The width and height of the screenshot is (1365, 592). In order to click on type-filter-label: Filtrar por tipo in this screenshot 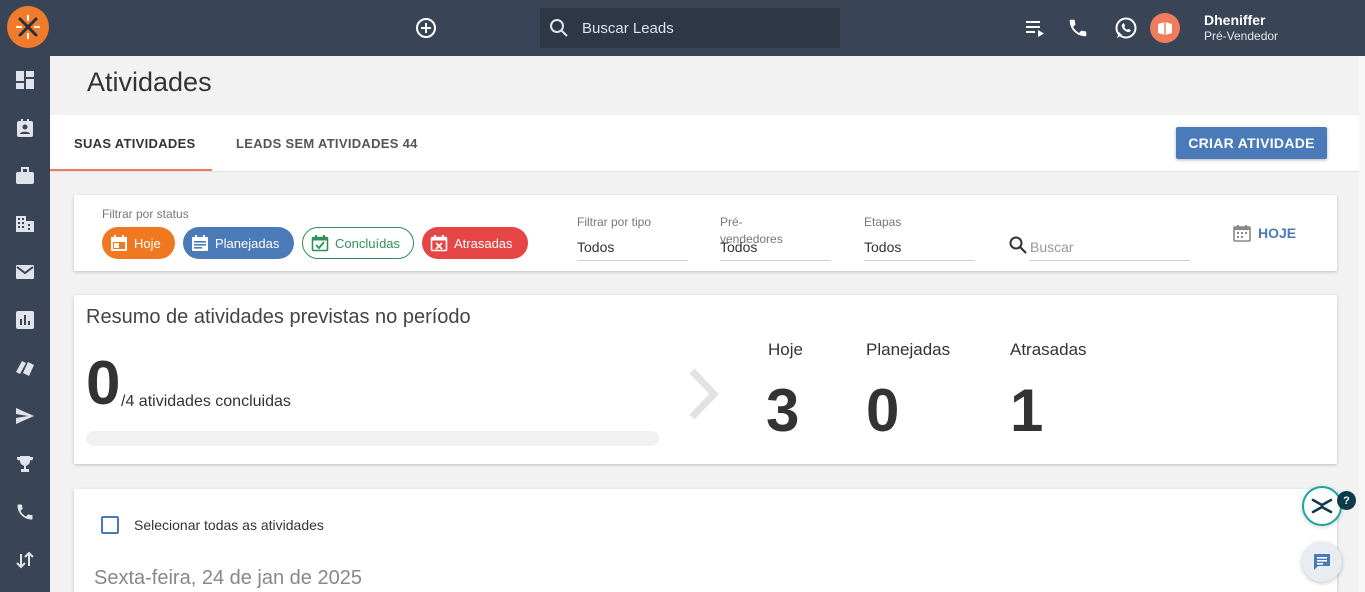, I will do `click(614, 222)`.